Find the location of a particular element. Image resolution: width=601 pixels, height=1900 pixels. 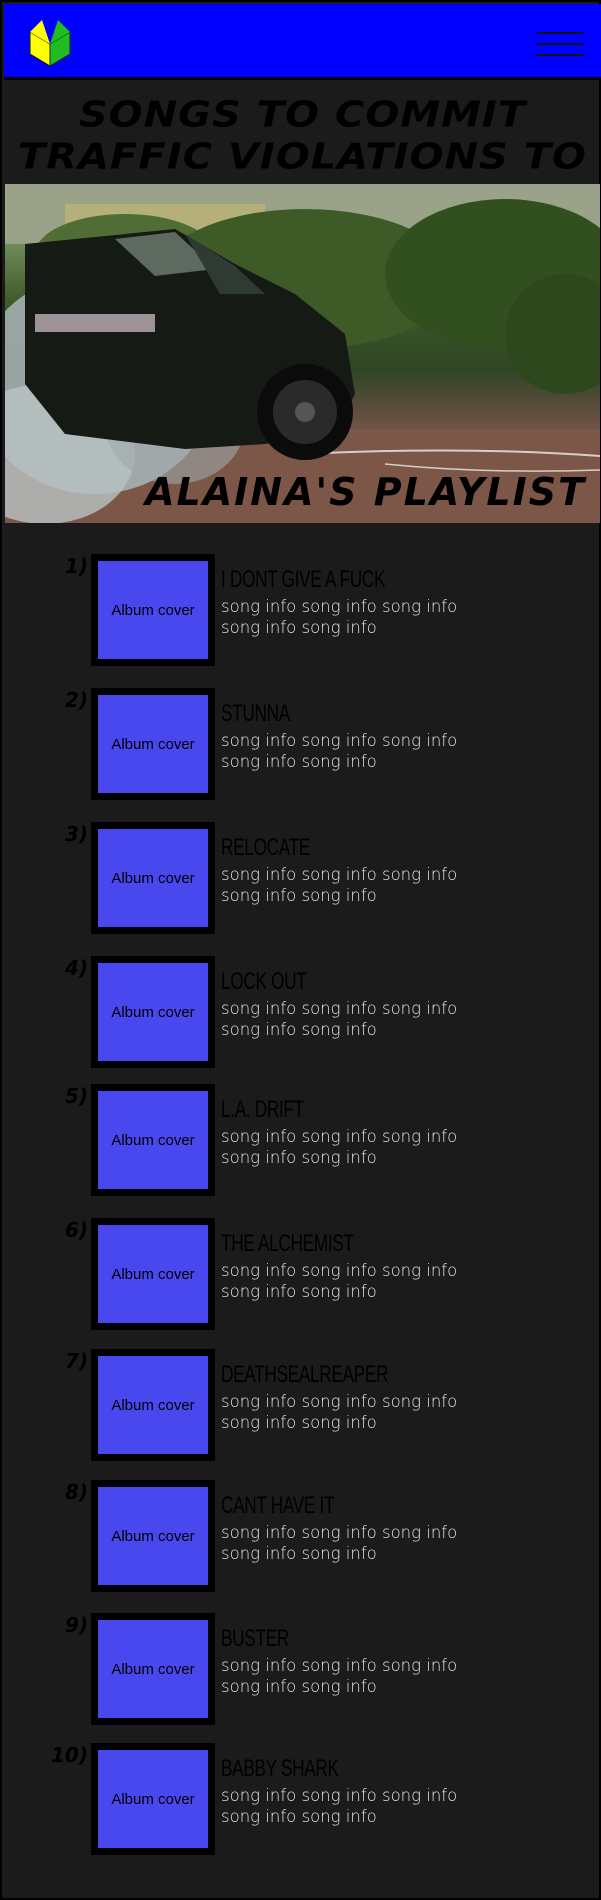

song-number: 4) is located at coordinates (76, 968).